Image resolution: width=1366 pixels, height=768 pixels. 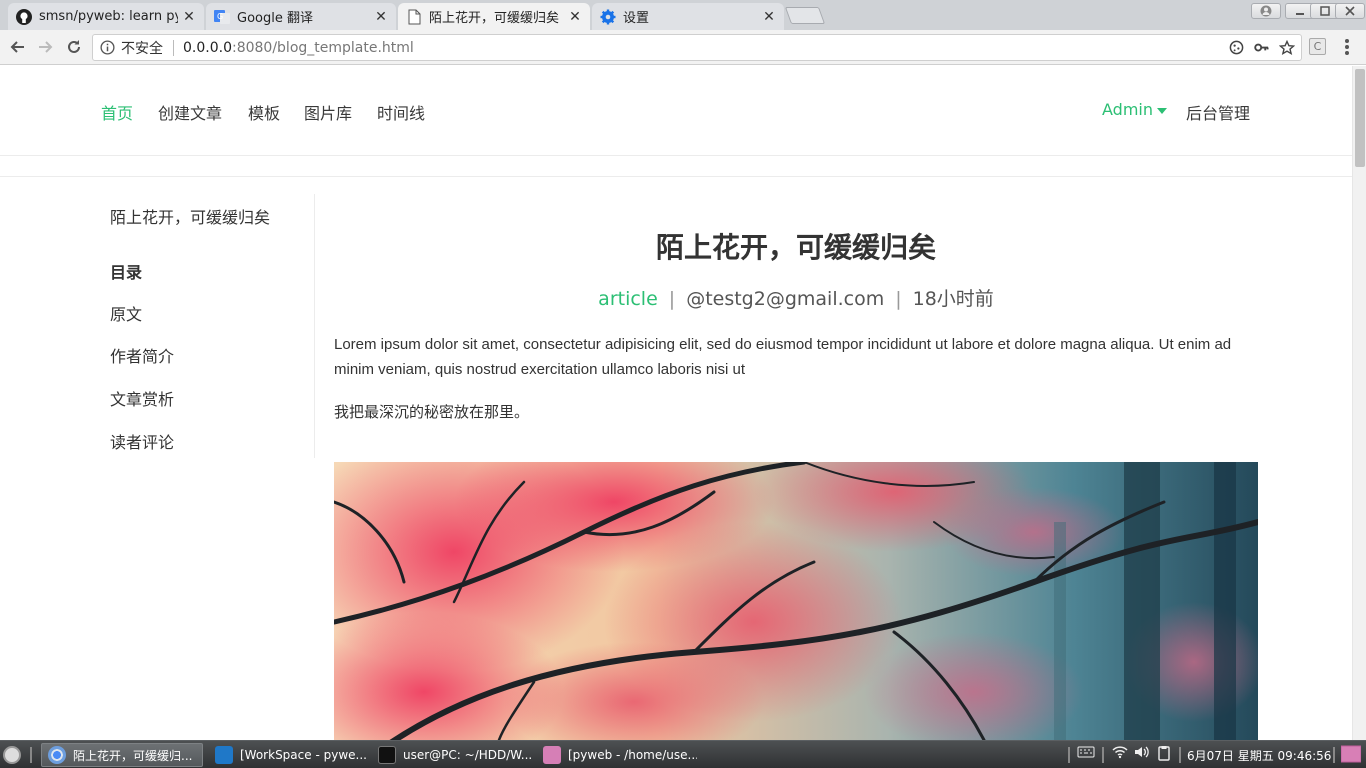 What do you see at coordinates (46, 47) in the screenshot?
I see `forward-arrow-icon` at bounding box center [46, 47].